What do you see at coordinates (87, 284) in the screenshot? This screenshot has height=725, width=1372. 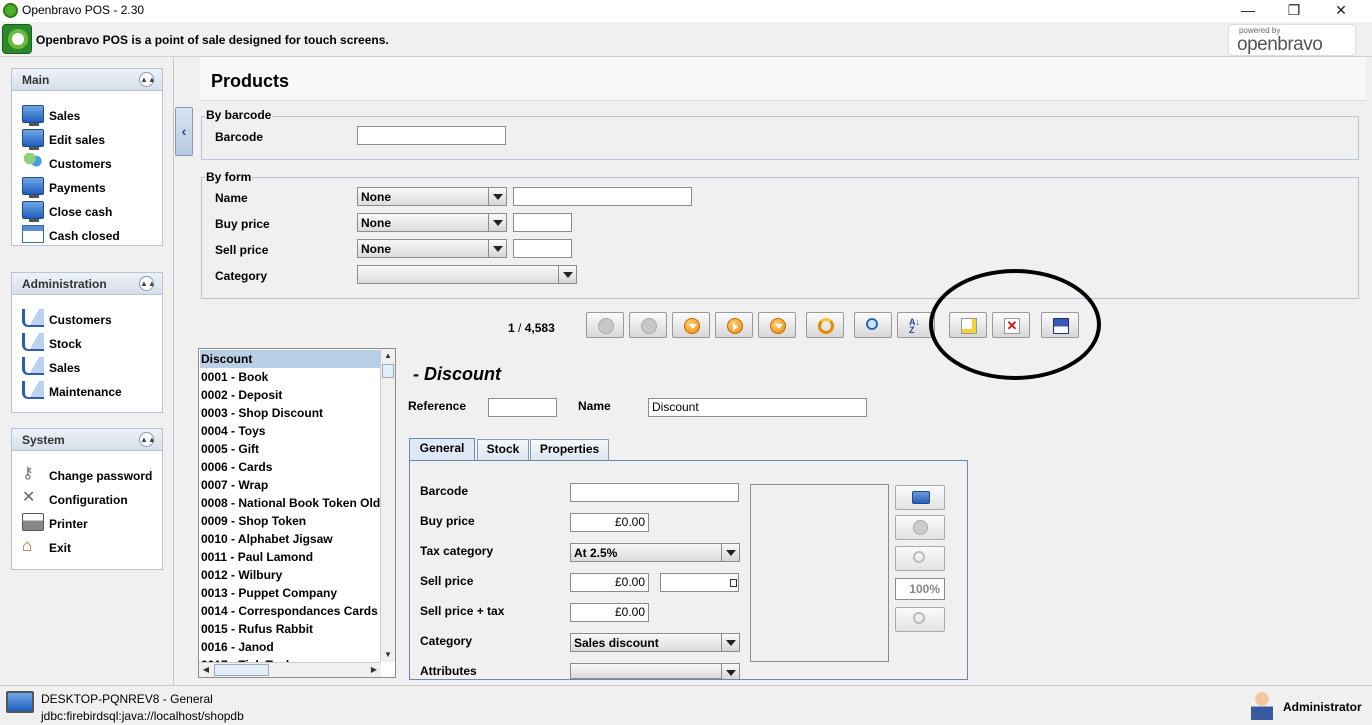 I see `menu-panel-header: Administration ▲▲` at bounding box center [87, 284].